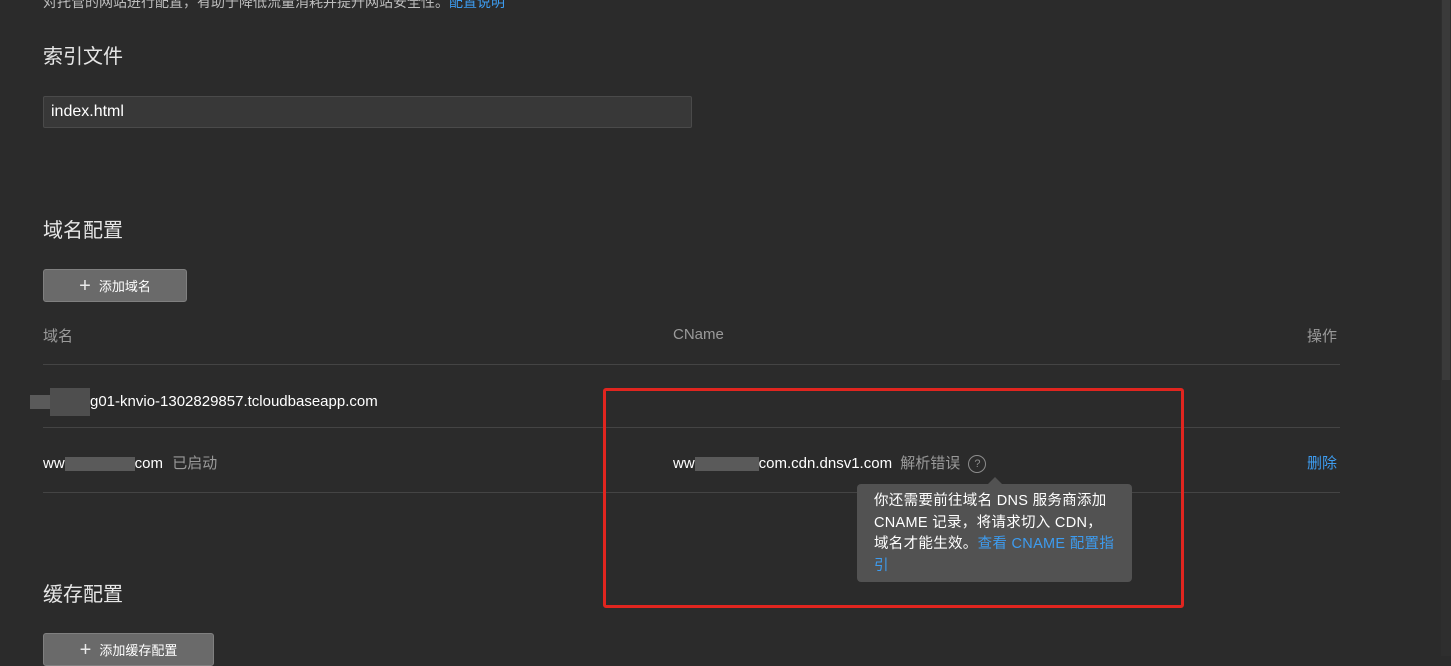 Image resolution: width=1451 pixels, height=666 pixels. Describe the element at coordinates (138, 650) in the screenshot. I see `add-cache-config-label: 添加缓存配置` at that location.